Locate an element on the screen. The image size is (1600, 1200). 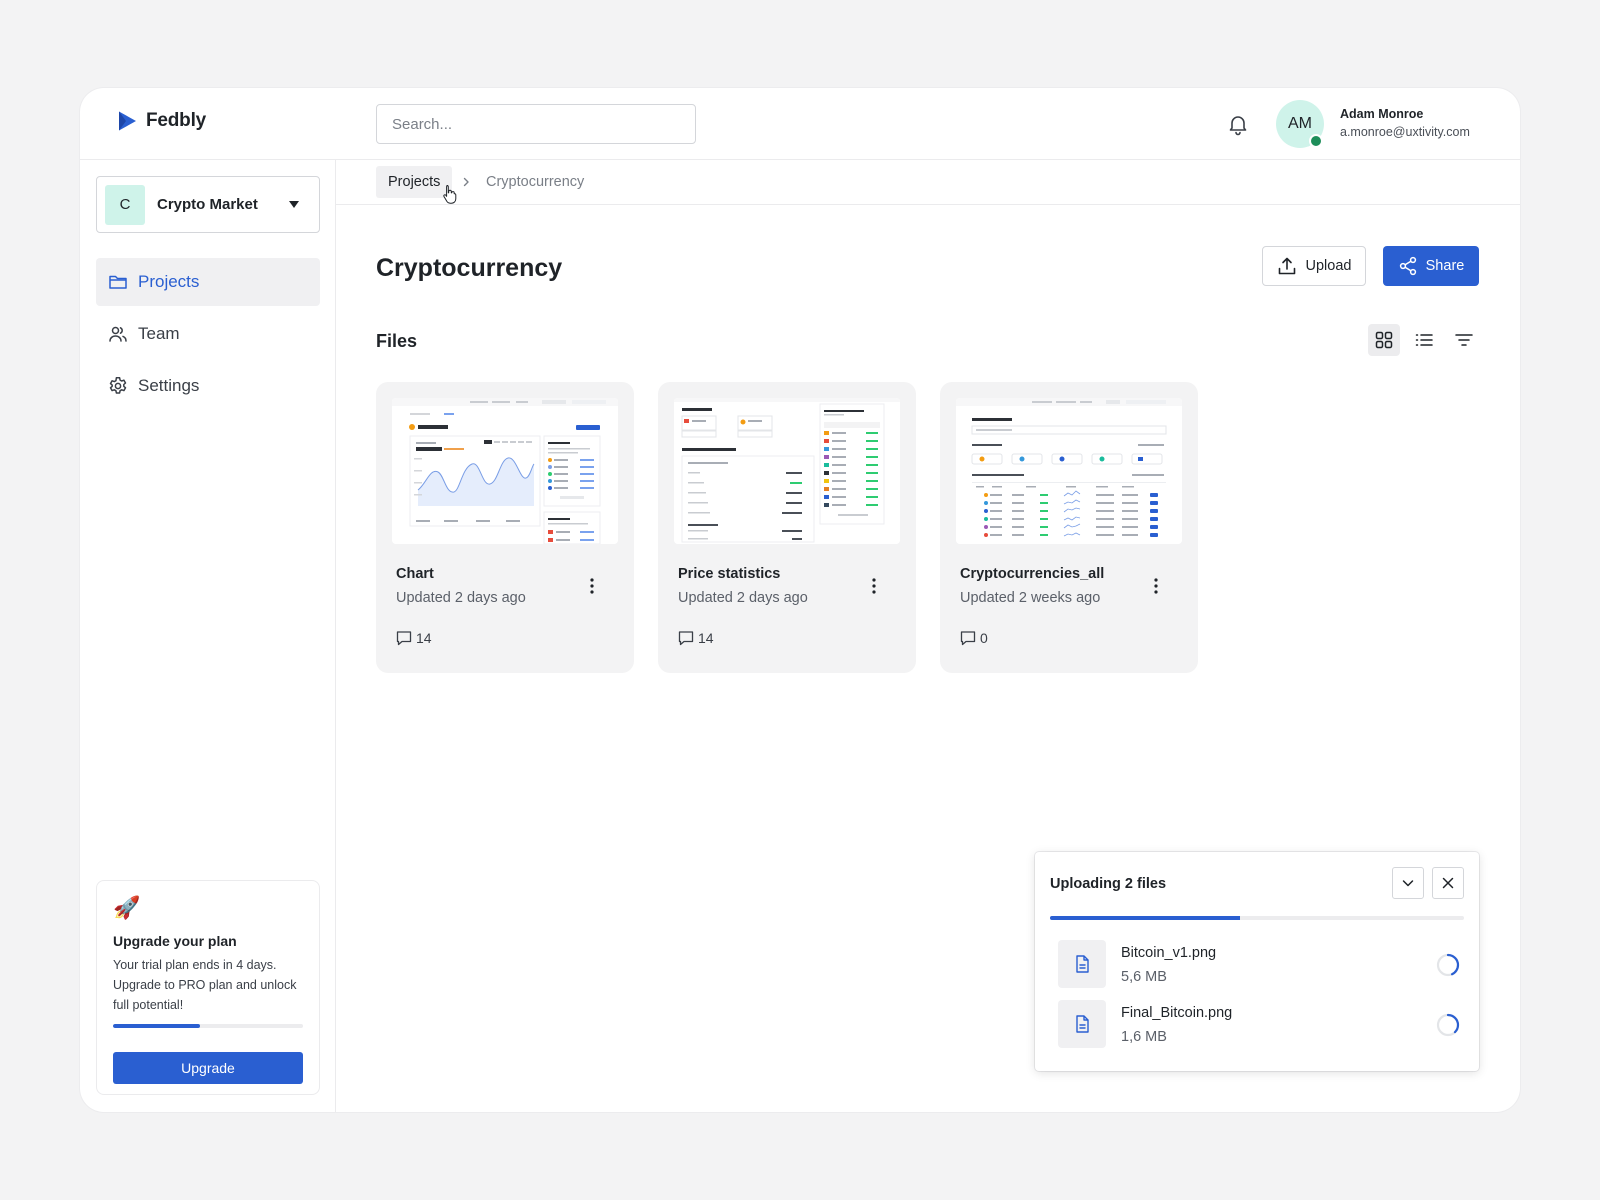
grid-view-icon is located at coordinates (1384, 340).